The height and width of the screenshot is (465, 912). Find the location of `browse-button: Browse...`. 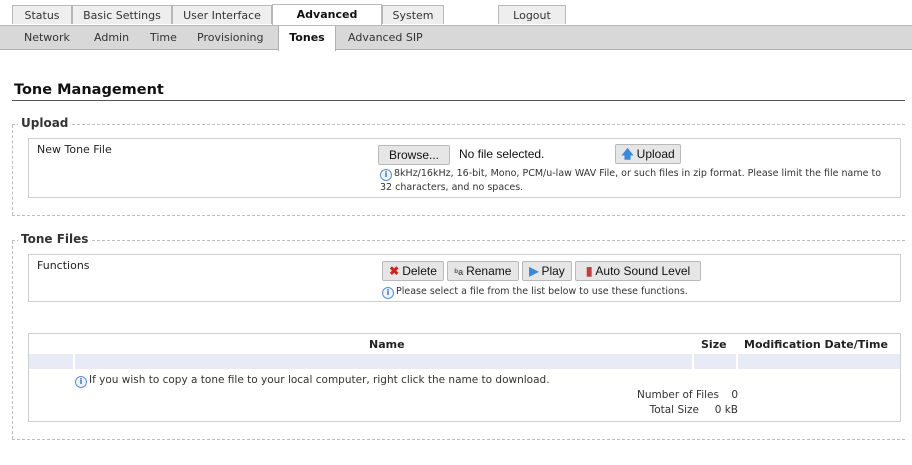

browse-button: Browse... is located at coordinates (414, 155).